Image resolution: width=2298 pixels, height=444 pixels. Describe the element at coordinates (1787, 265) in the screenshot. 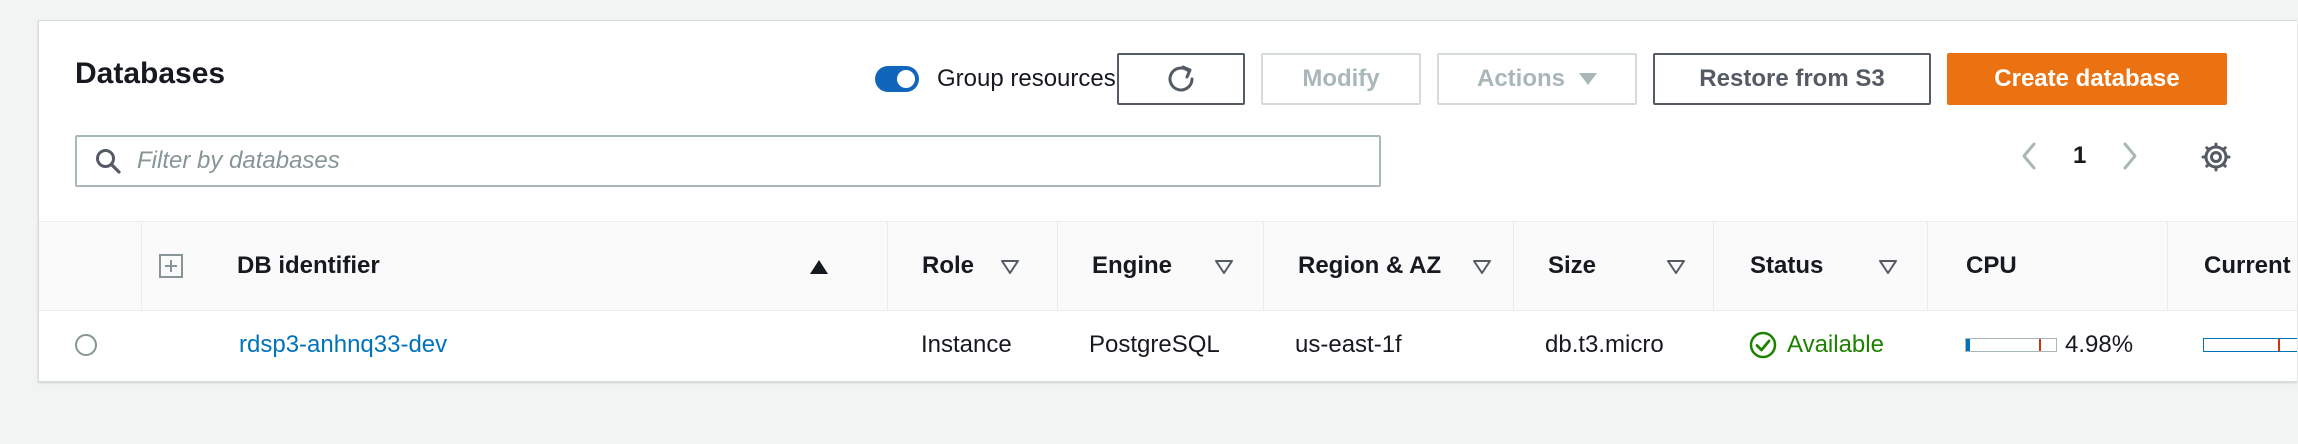

I see `column-label: Status` at that location.